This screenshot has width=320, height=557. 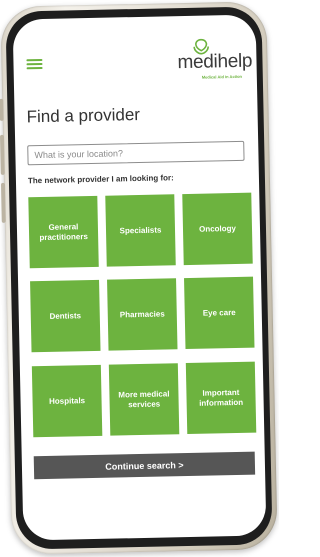 I want to click on provider-prompt: The network provider I am looking for:, so click(x=100, y=179).